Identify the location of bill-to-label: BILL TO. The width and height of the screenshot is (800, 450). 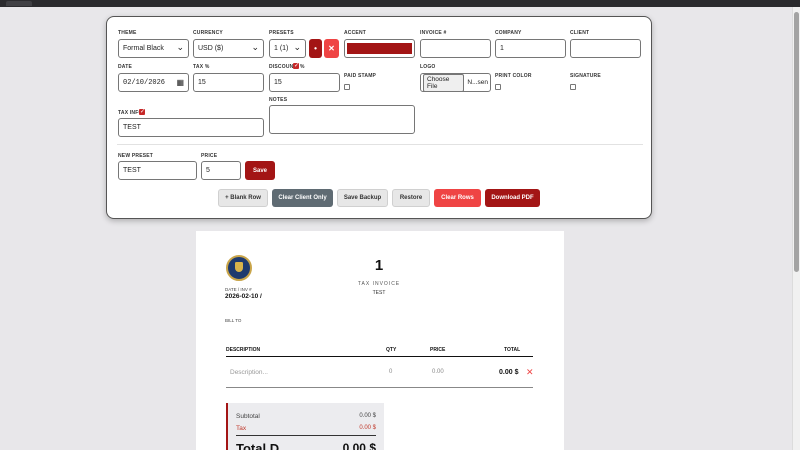
(233, 320).